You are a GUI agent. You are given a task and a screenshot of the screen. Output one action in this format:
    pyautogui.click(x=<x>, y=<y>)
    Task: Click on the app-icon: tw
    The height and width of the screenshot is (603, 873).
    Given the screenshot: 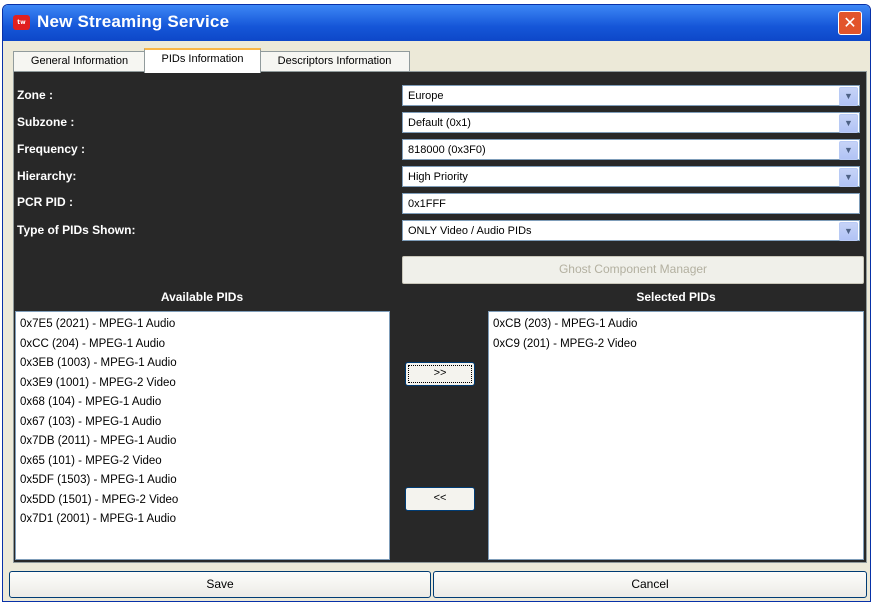 What is the action you would take?
    pyautogui.click(x=21, y=22)
    